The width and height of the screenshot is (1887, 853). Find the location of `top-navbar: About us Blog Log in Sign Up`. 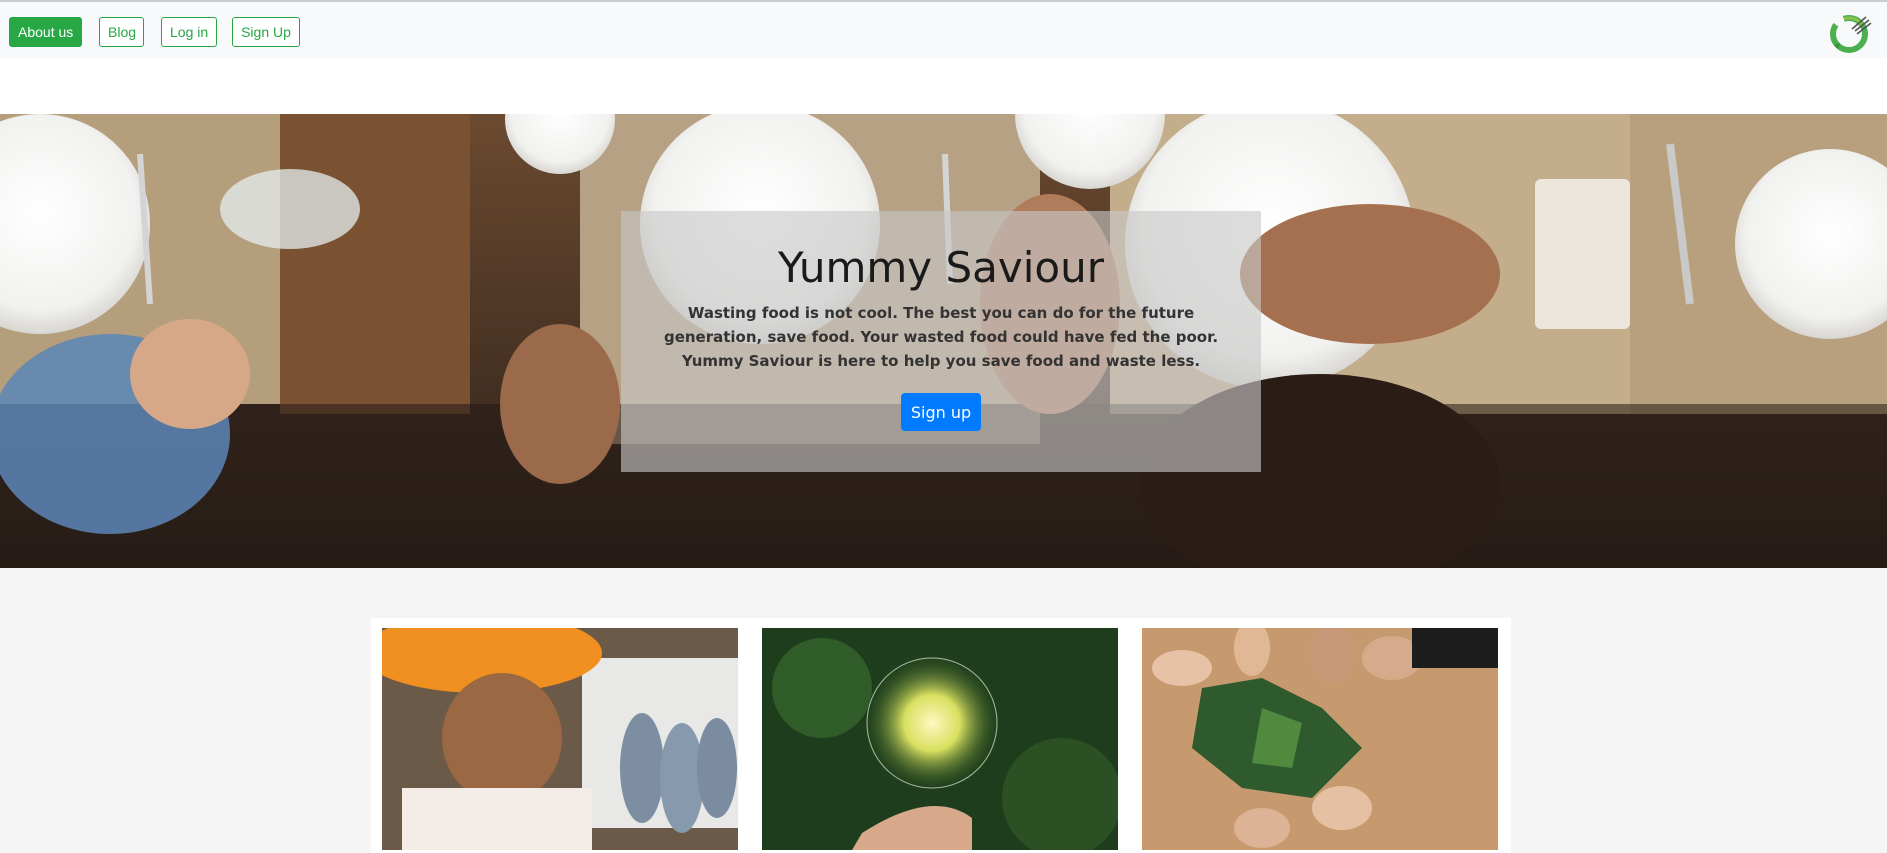

top-navbar: About us Blog Log in Sign Up is located at coordinates (943, 30).